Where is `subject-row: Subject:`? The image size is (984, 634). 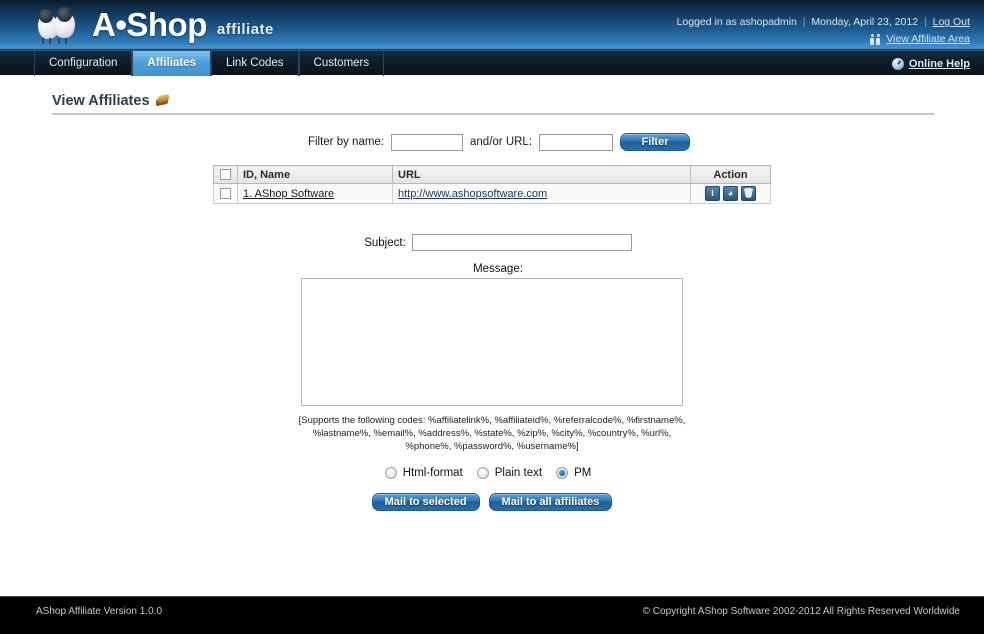
subject-row: Subject: is located at coordinates (492, 242).